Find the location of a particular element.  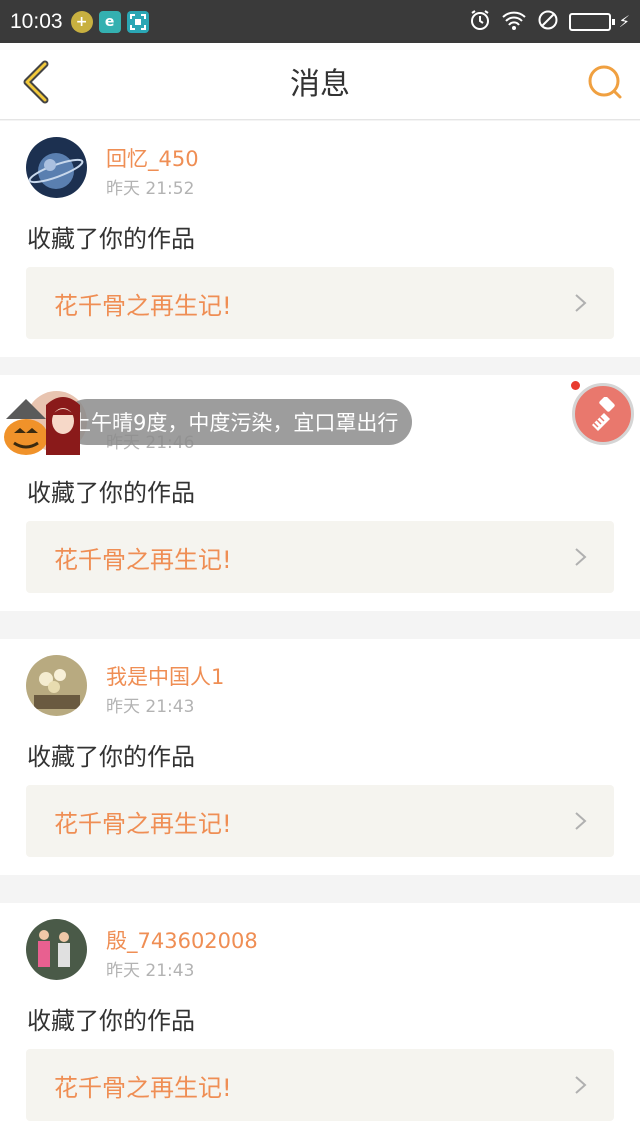

battery-icon is located at coordinates (591, 21).